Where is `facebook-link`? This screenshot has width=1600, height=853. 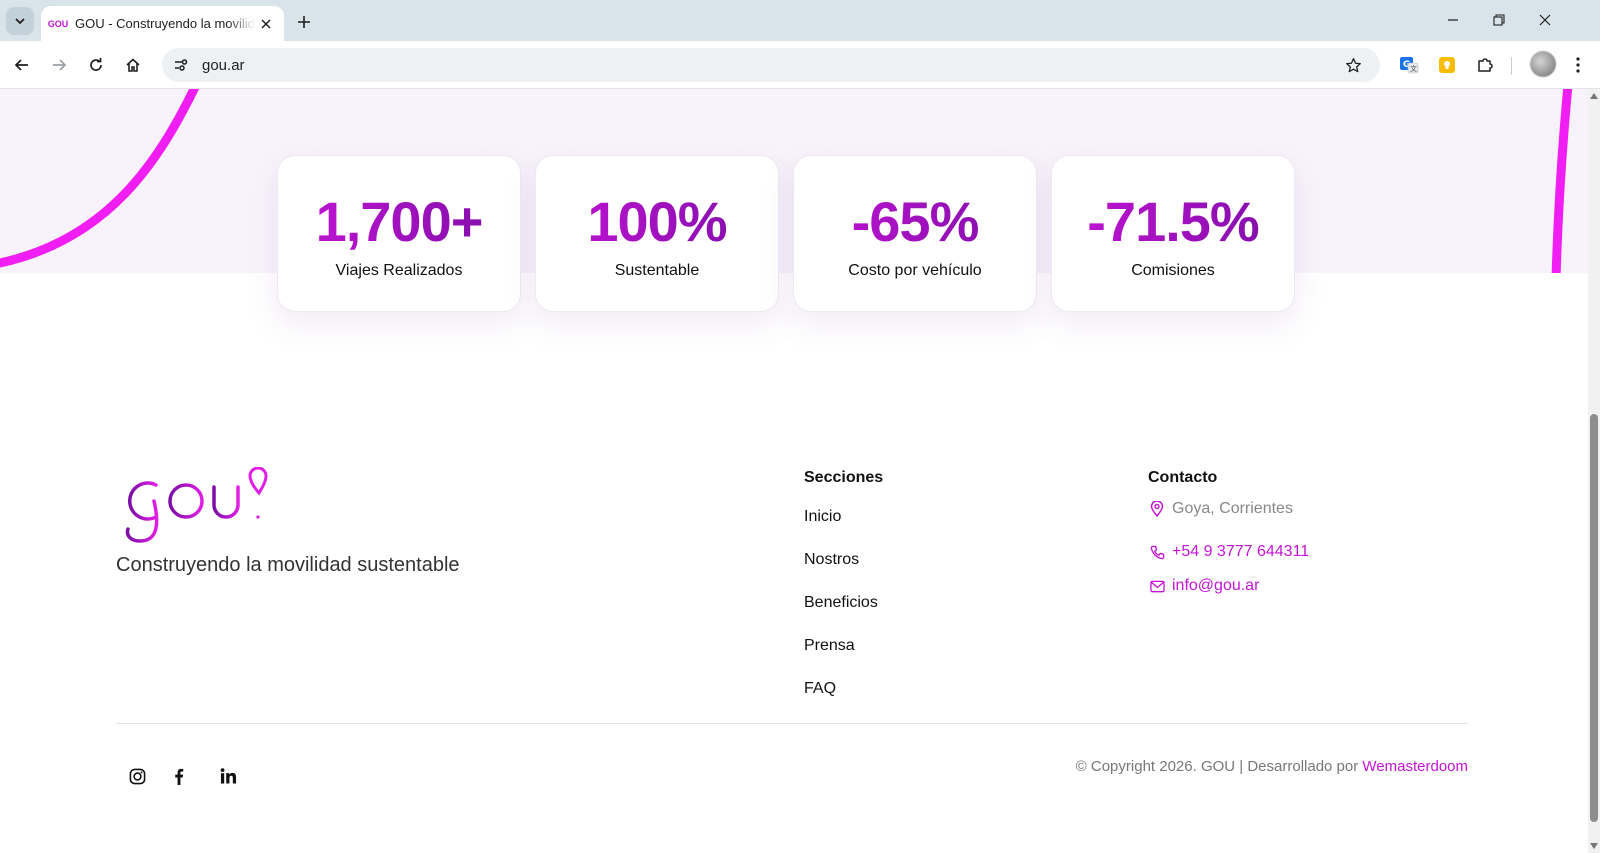
facebook-link is located at coordinates (179, 776).